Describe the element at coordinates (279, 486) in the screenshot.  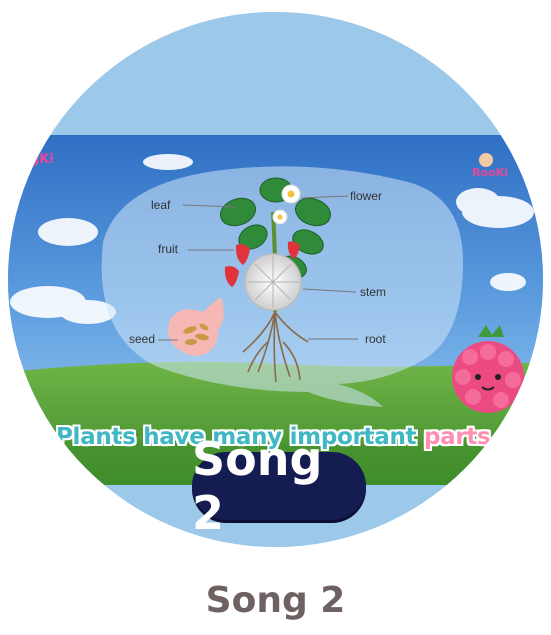
I see `song-title-badge: Song 2` at that location.